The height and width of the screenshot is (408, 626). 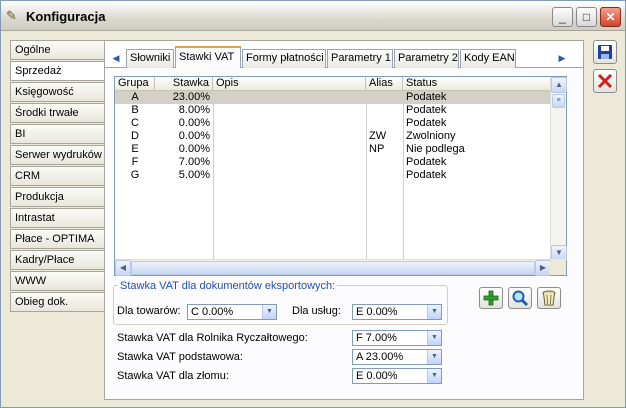 I want to click on scroll-thumb-horizontal, so click(x=333, y=268).